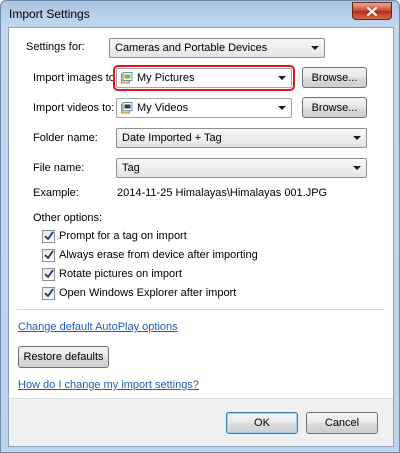 This screenshot has width=400, height=453. Describe the element at coordinates (65, 138) in the screenshot. I see `folder-name-label: Folder name:` at that location.